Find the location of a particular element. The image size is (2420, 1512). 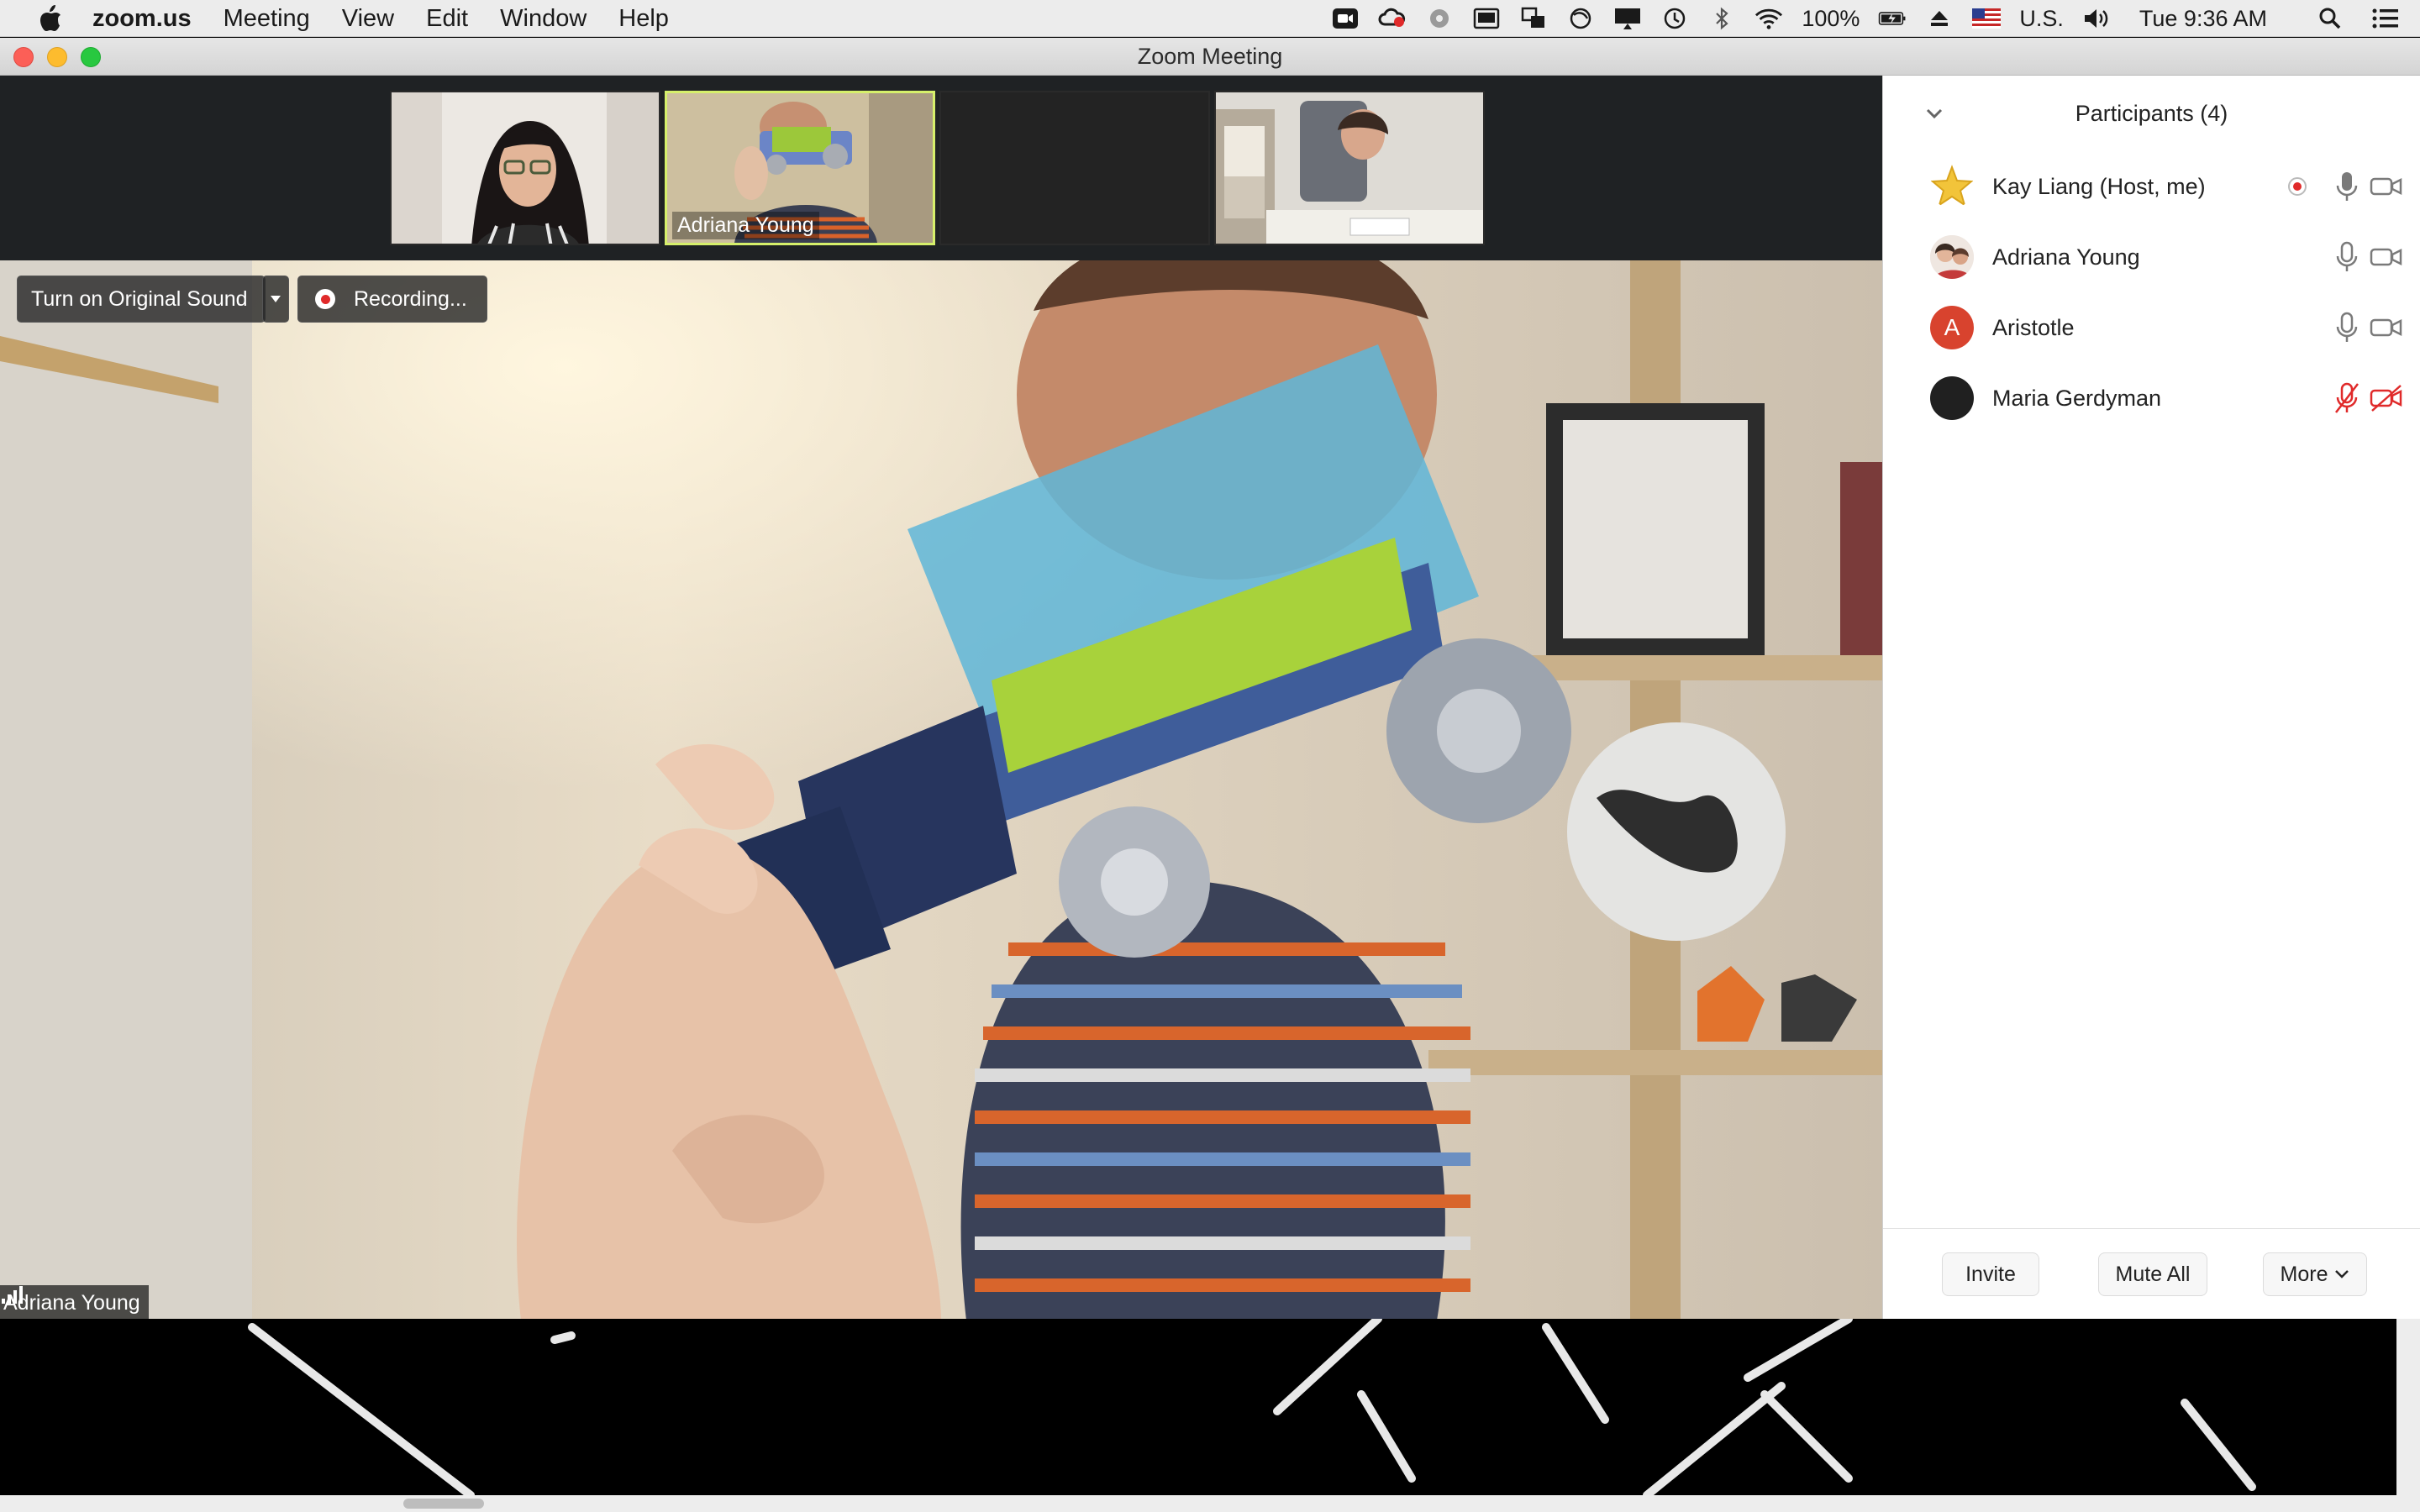

airplay-display-icon is located at coordinates (1627, 18).